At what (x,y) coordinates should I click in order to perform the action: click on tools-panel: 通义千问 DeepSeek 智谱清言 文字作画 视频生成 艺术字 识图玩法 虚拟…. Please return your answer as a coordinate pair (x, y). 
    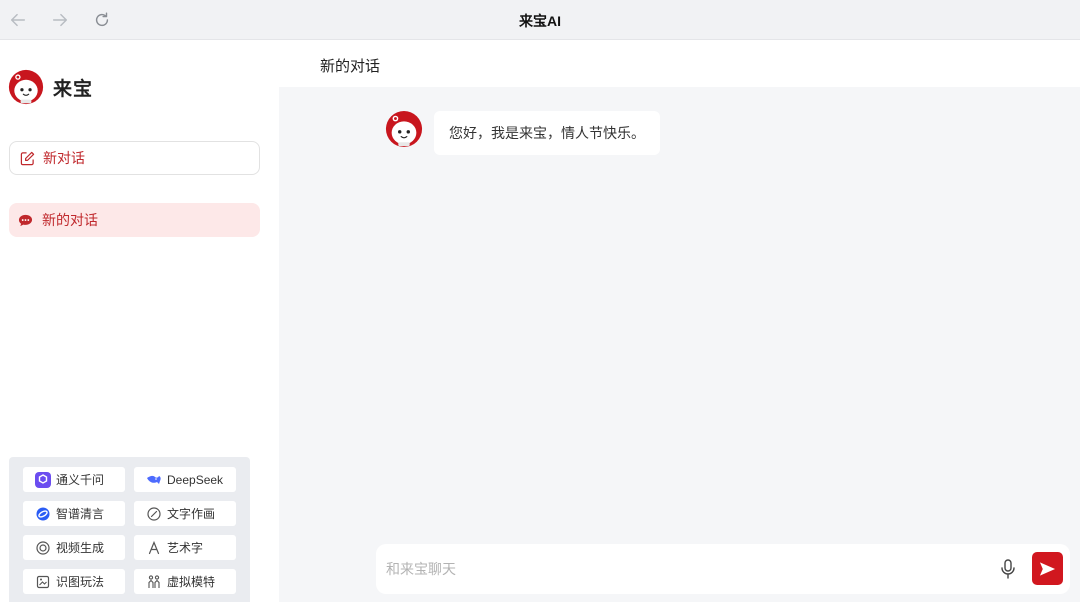
    Looking at the image, I should click on (129, 529).